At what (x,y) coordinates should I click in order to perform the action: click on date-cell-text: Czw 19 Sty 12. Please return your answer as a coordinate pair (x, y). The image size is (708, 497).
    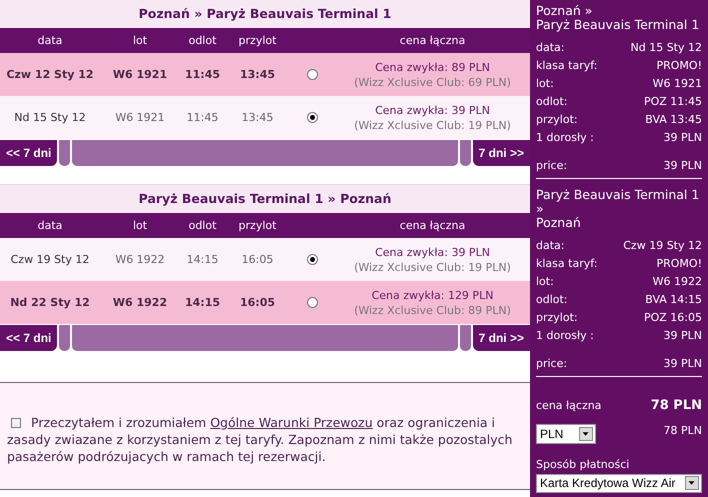
    Looking at the image, I should click on (50, 259).